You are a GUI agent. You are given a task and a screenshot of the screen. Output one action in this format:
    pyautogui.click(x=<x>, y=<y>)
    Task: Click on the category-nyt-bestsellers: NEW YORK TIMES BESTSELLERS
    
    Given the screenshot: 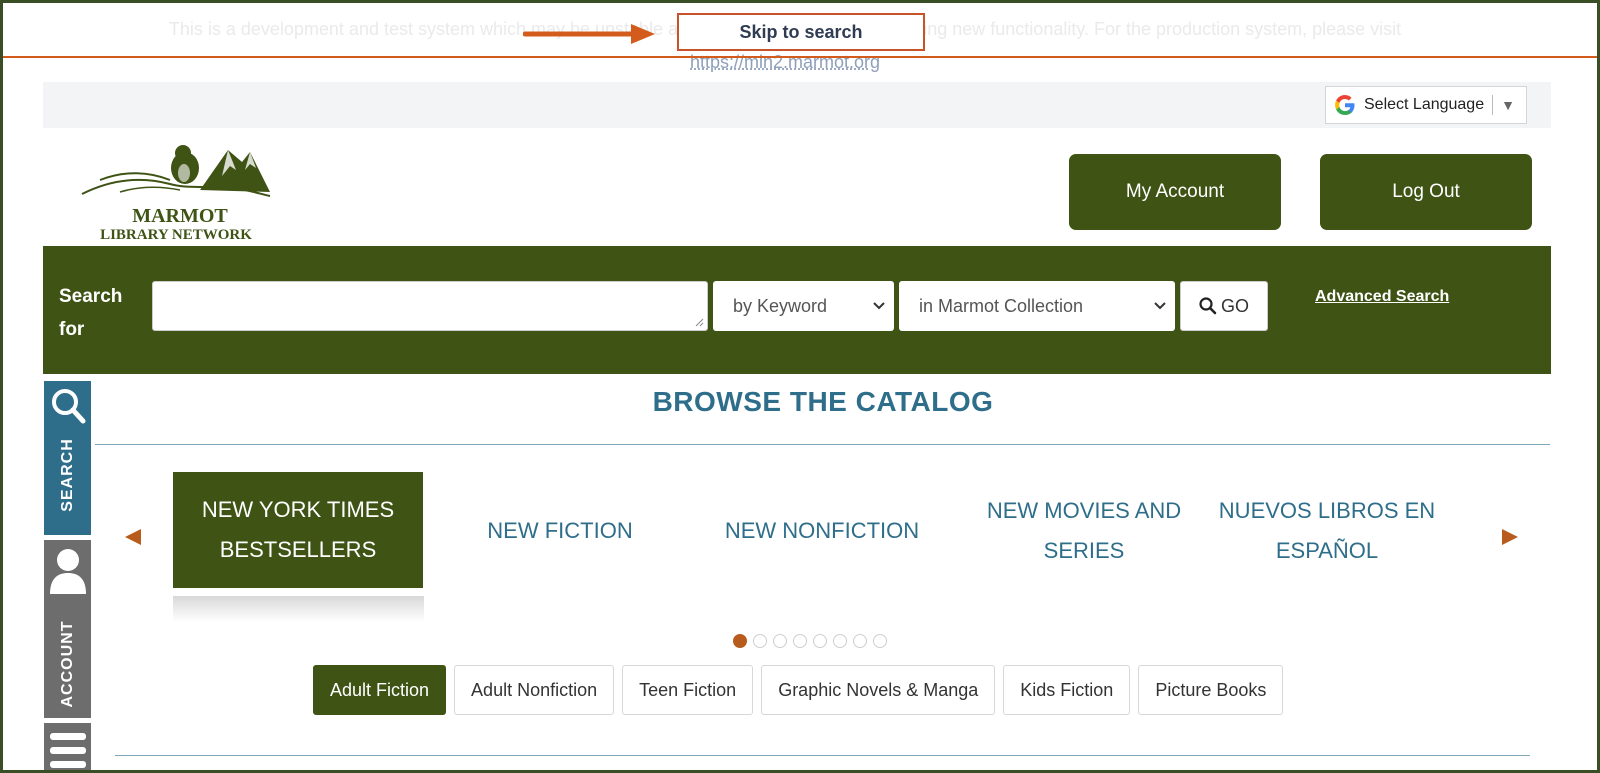 What is the action you would take?
    pyautogui.click(x=298, y=530)
    